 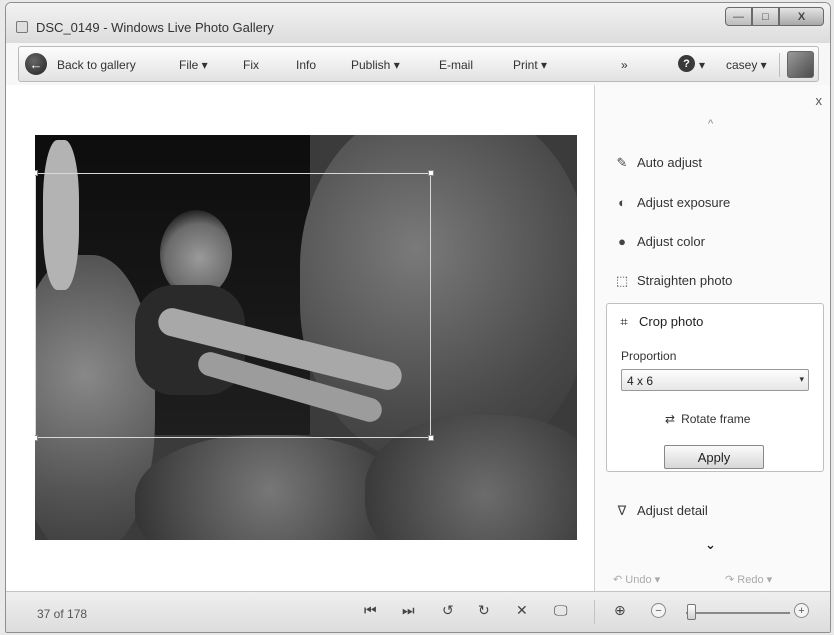 What do you see at coordinates (779, 65) in the screenshot?
I see `toolbar-divider` at bounding box center [779, 65].